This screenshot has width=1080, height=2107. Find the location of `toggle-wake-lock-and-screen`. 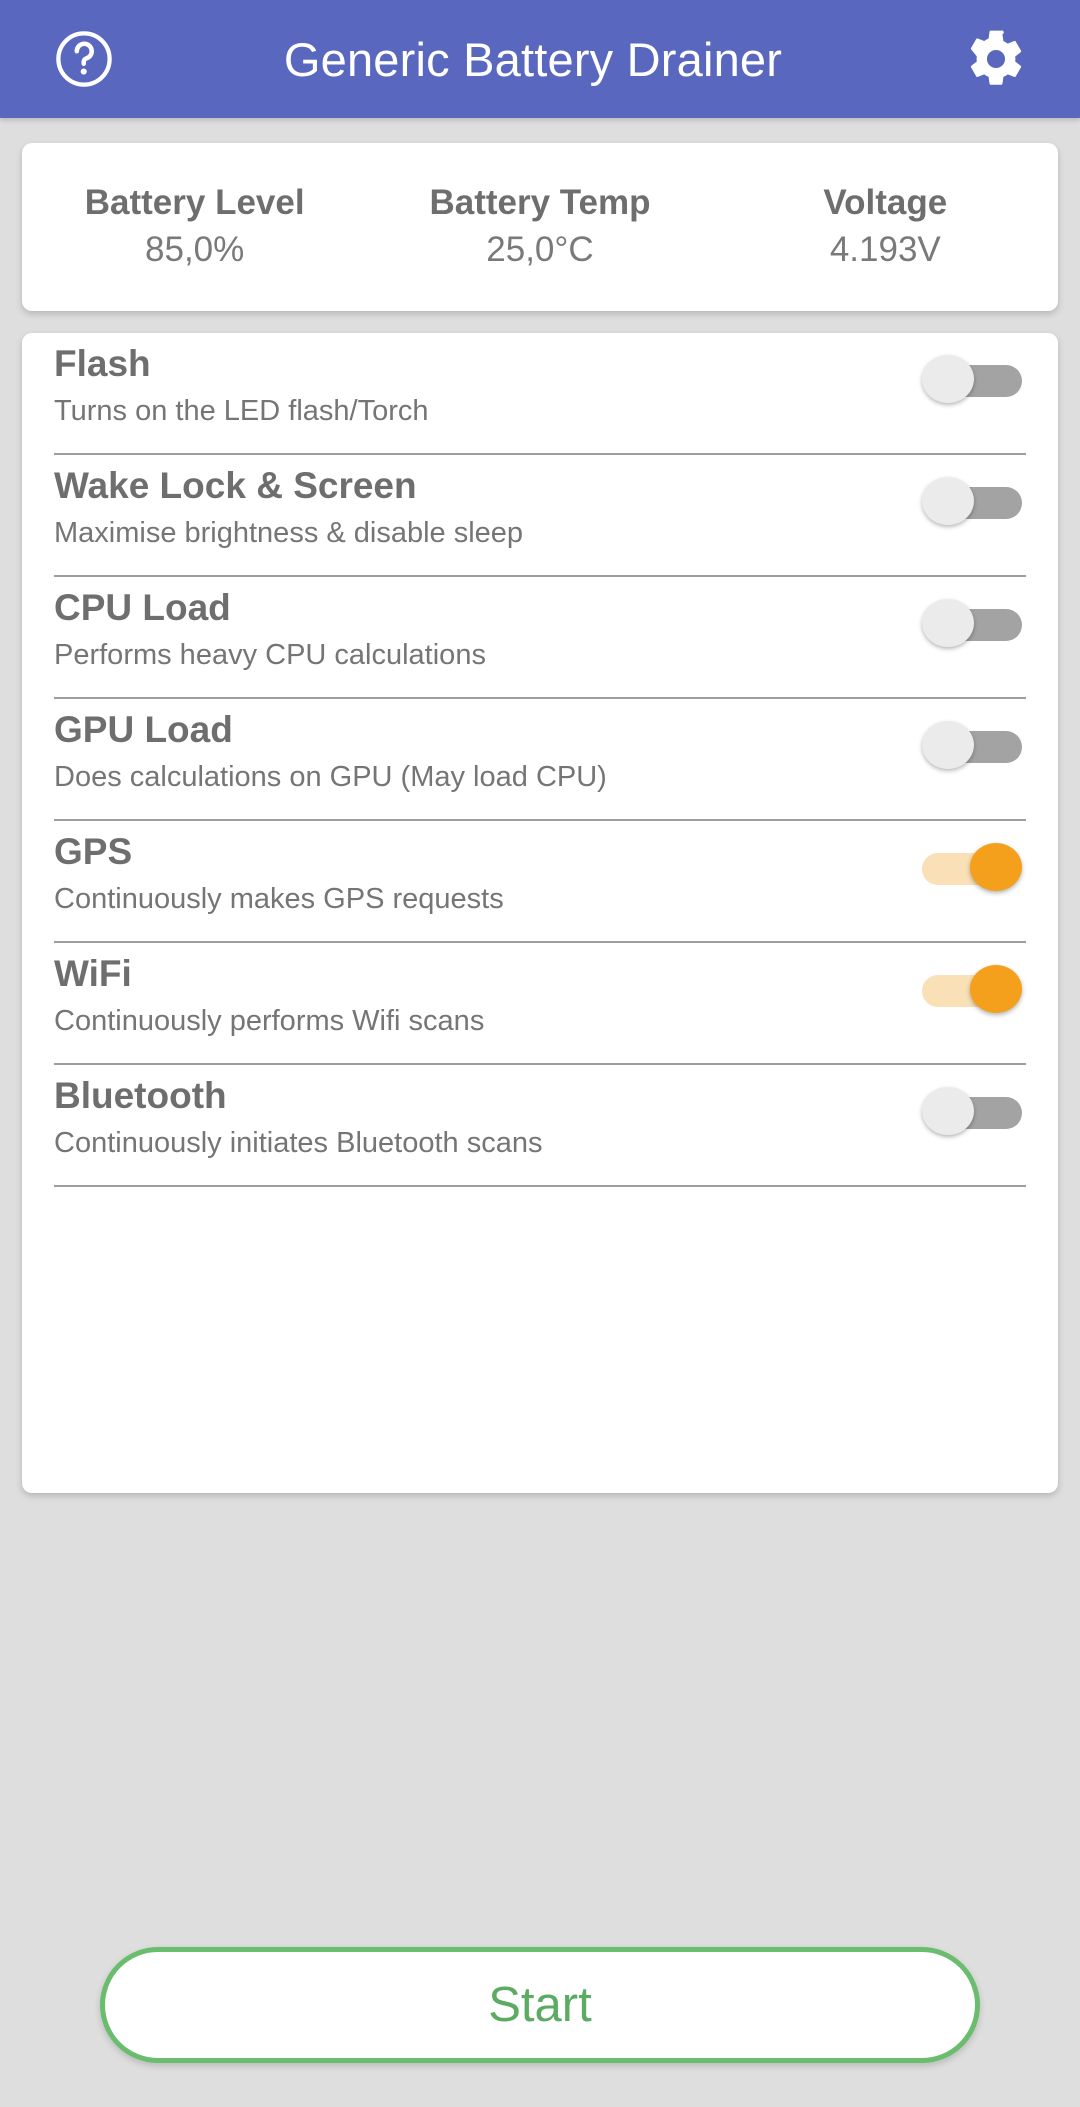

toggle-wake-lock-and-screen is located at coordinates (972, 501).